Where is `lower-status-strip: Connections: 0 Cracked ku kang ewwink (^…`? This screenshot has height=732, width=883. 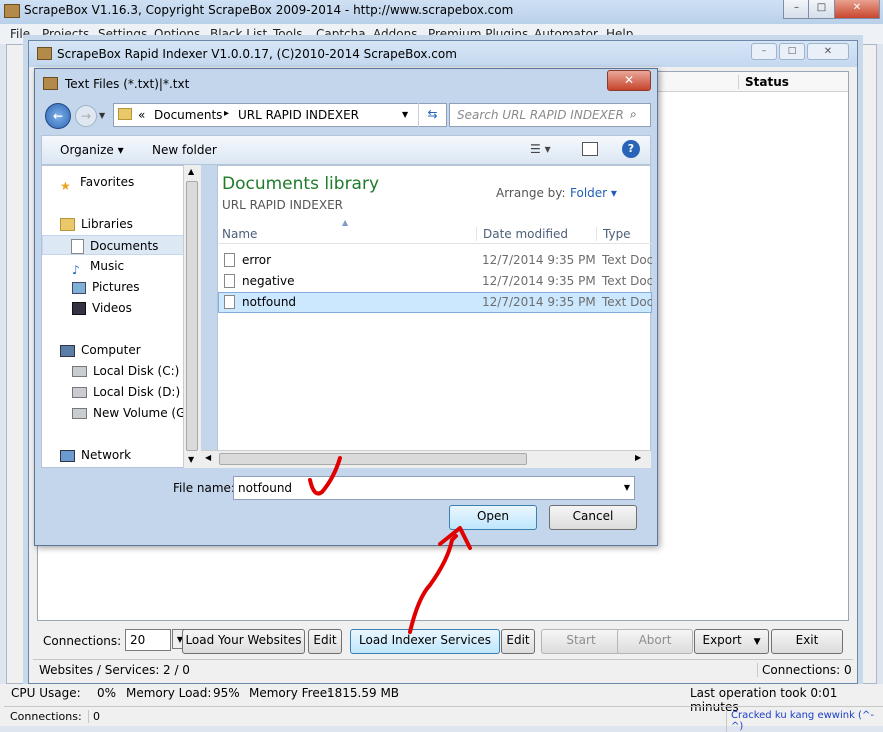 lower-status-strip: Connections: 0 Cracked ku kang ewwink (^… is located at coordinates (443, 719).